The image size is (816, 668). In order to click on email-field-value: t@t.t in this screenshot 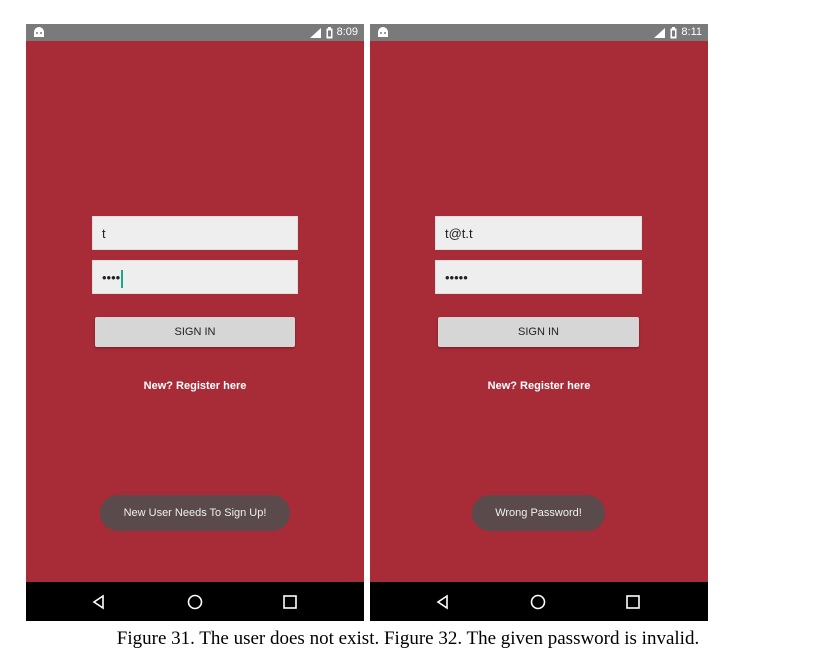, I will do `click(459, 233)`.